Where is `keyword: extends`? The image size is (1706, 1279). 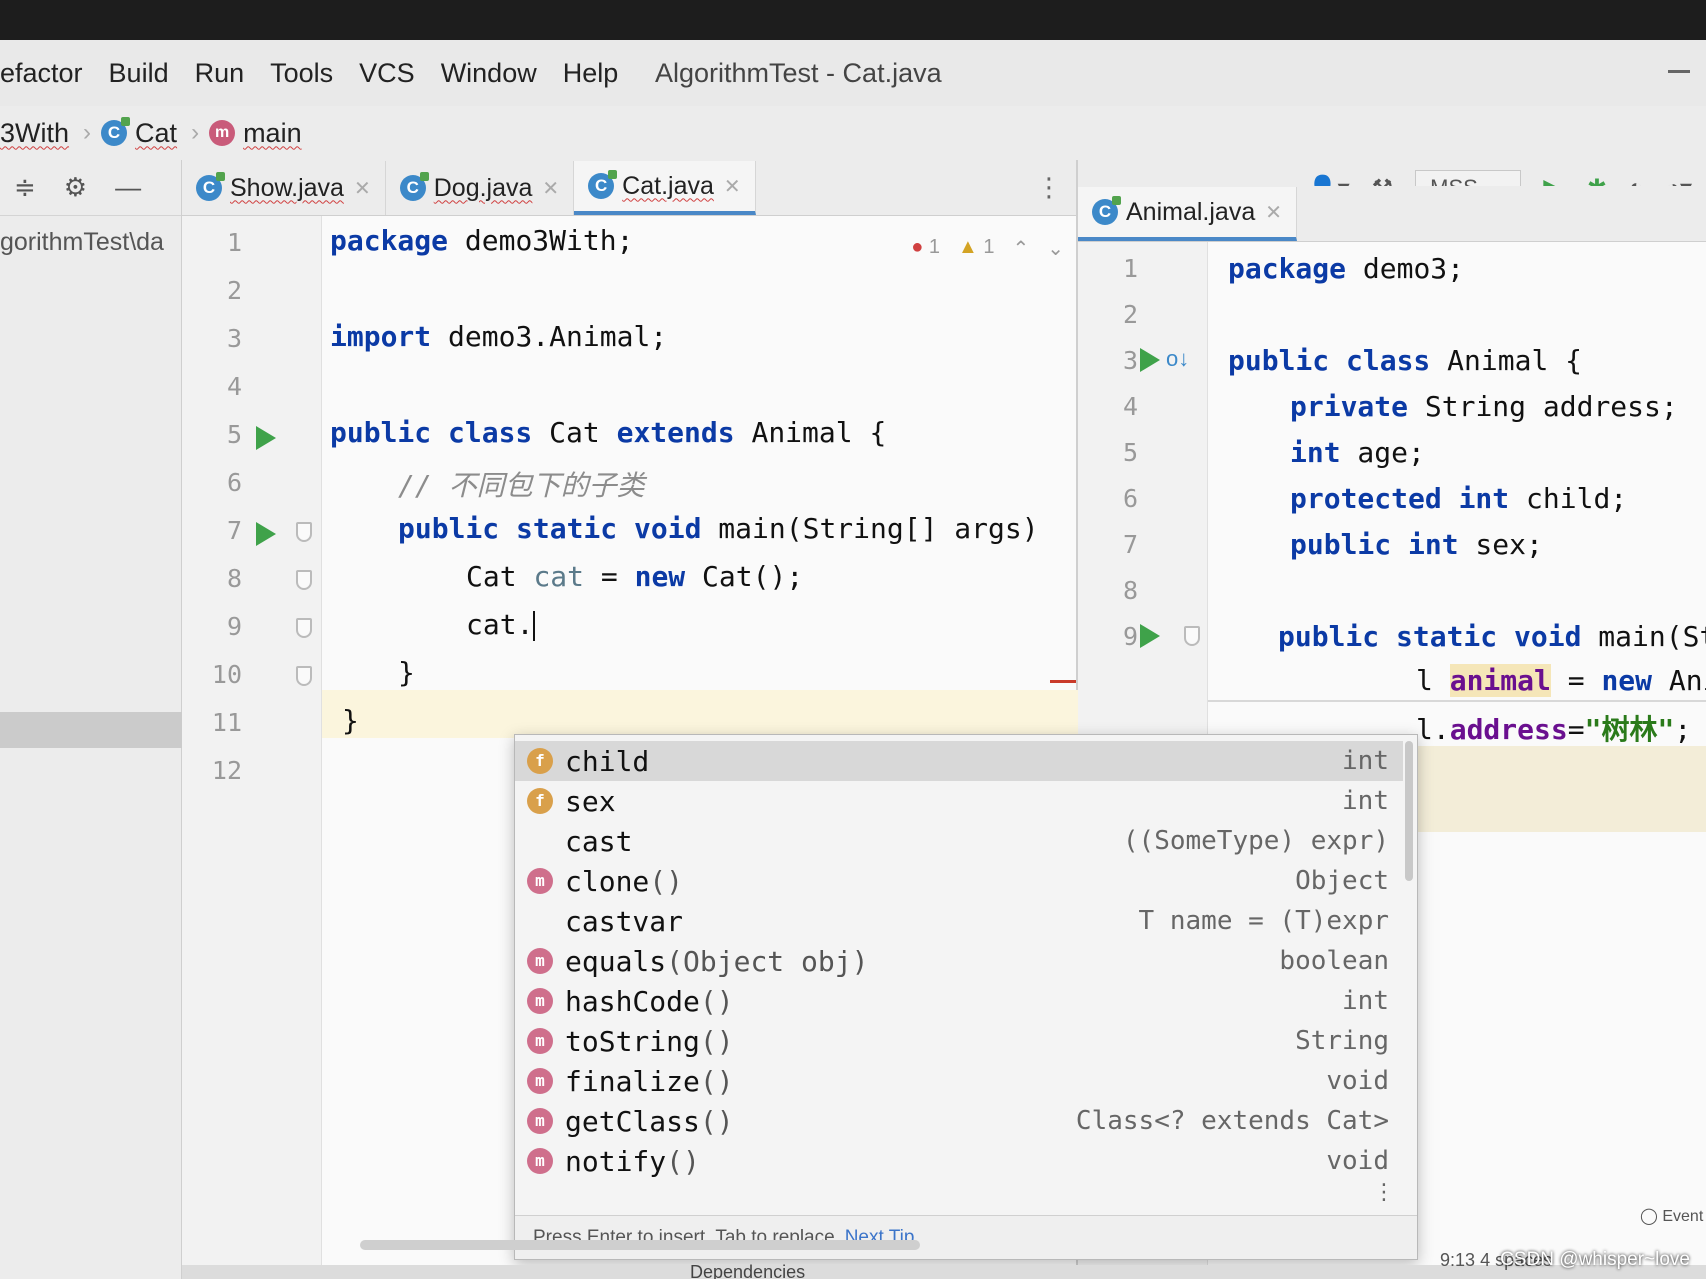 keyword: extends is located at coordinates (675, 432).